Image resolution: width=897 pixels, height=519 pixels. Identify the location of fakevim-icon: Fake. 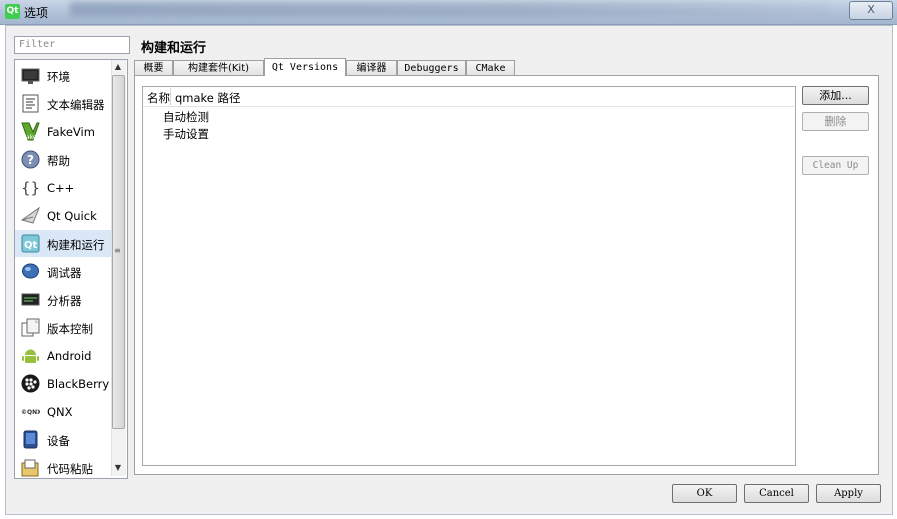
(30, 131).